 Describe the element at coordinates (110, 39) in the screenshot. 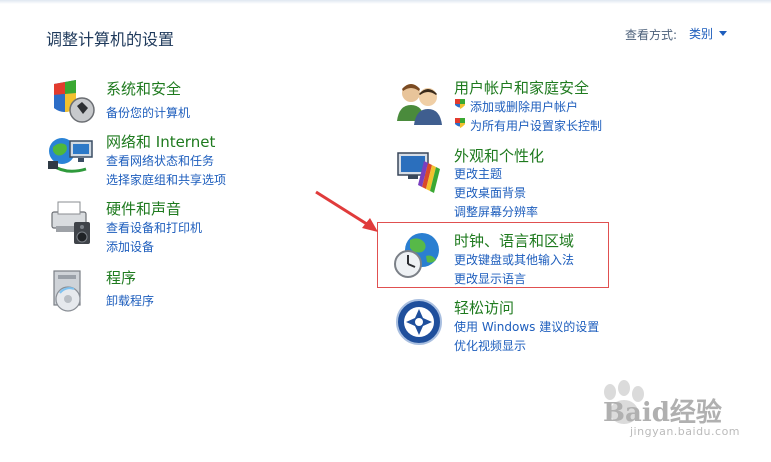

I see `page-title: 调整计算机的设置` at that location.